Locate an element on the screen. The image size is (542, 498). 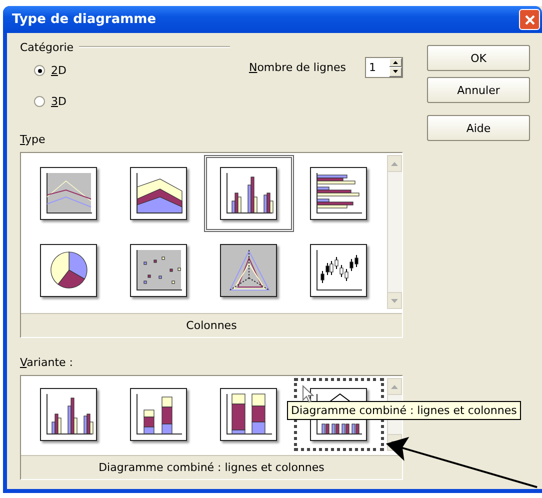
radar-chart-icon is located at coordinates (249, 271).